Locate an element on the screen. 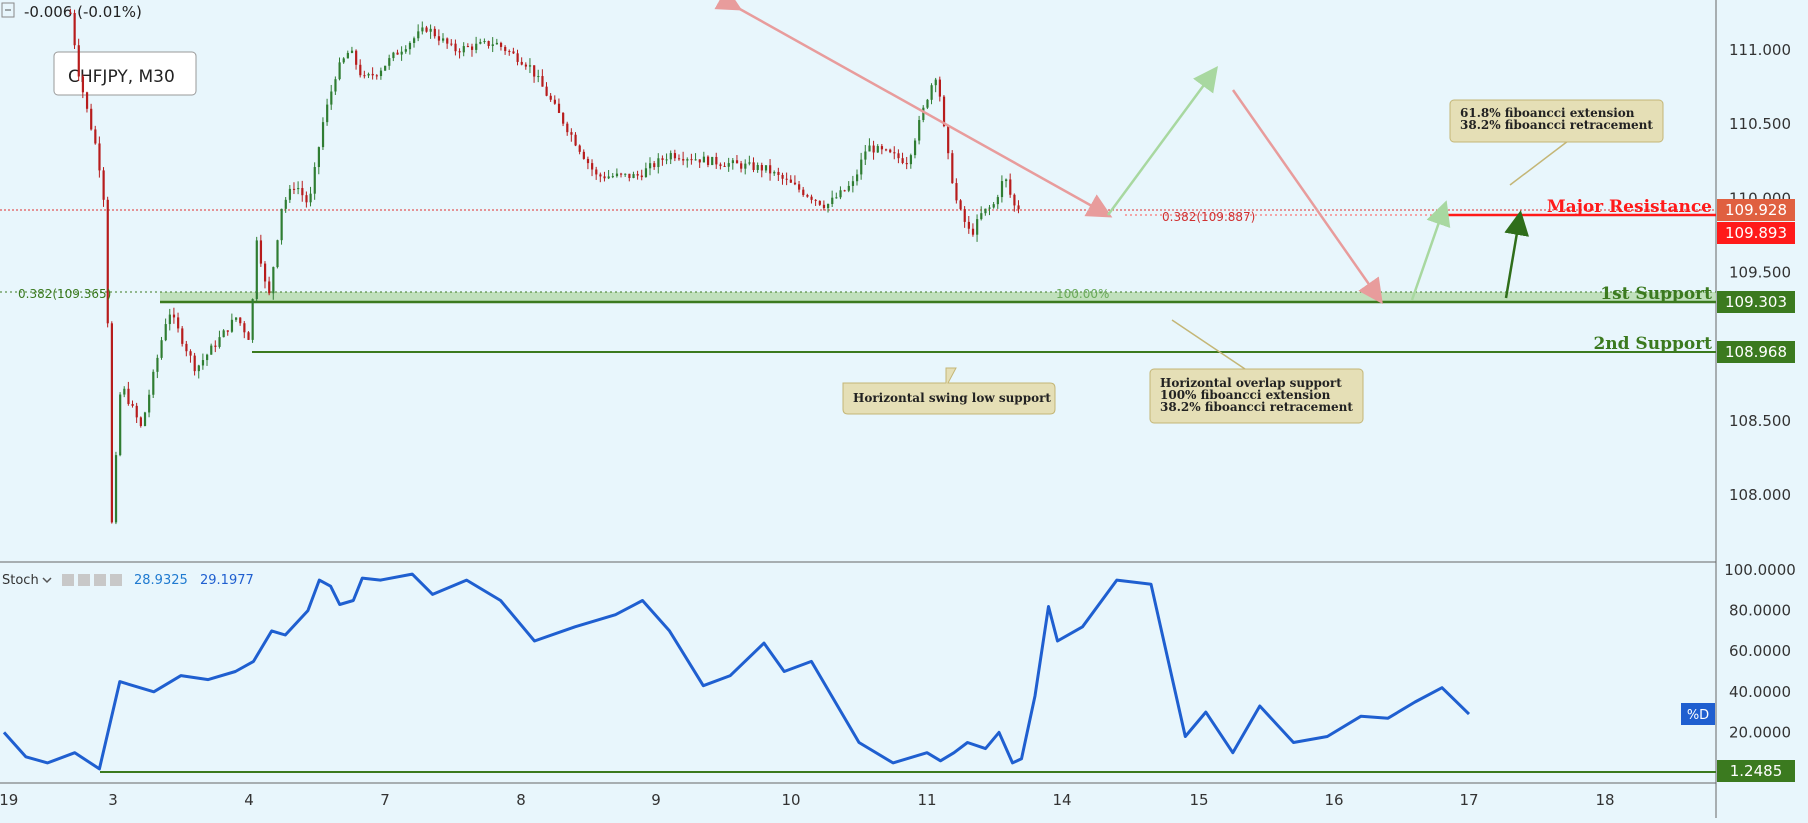  price-tick-label: 108.000 is located at coordinates (1760, 495).